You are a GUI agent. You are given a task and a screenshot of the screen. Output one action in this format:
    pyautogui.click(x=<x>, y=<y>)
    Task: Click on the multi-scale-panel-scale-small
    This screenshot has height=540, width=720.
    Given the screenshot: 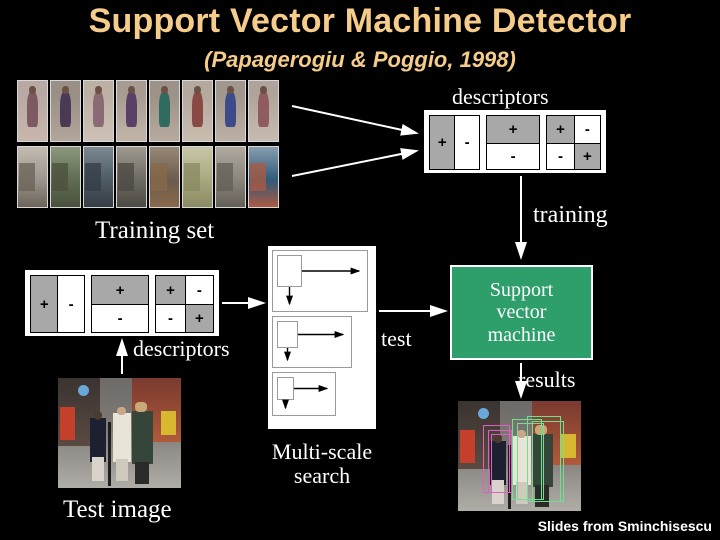 What is the action you would take?
    pyautogui.click(x=304, y=394)
    